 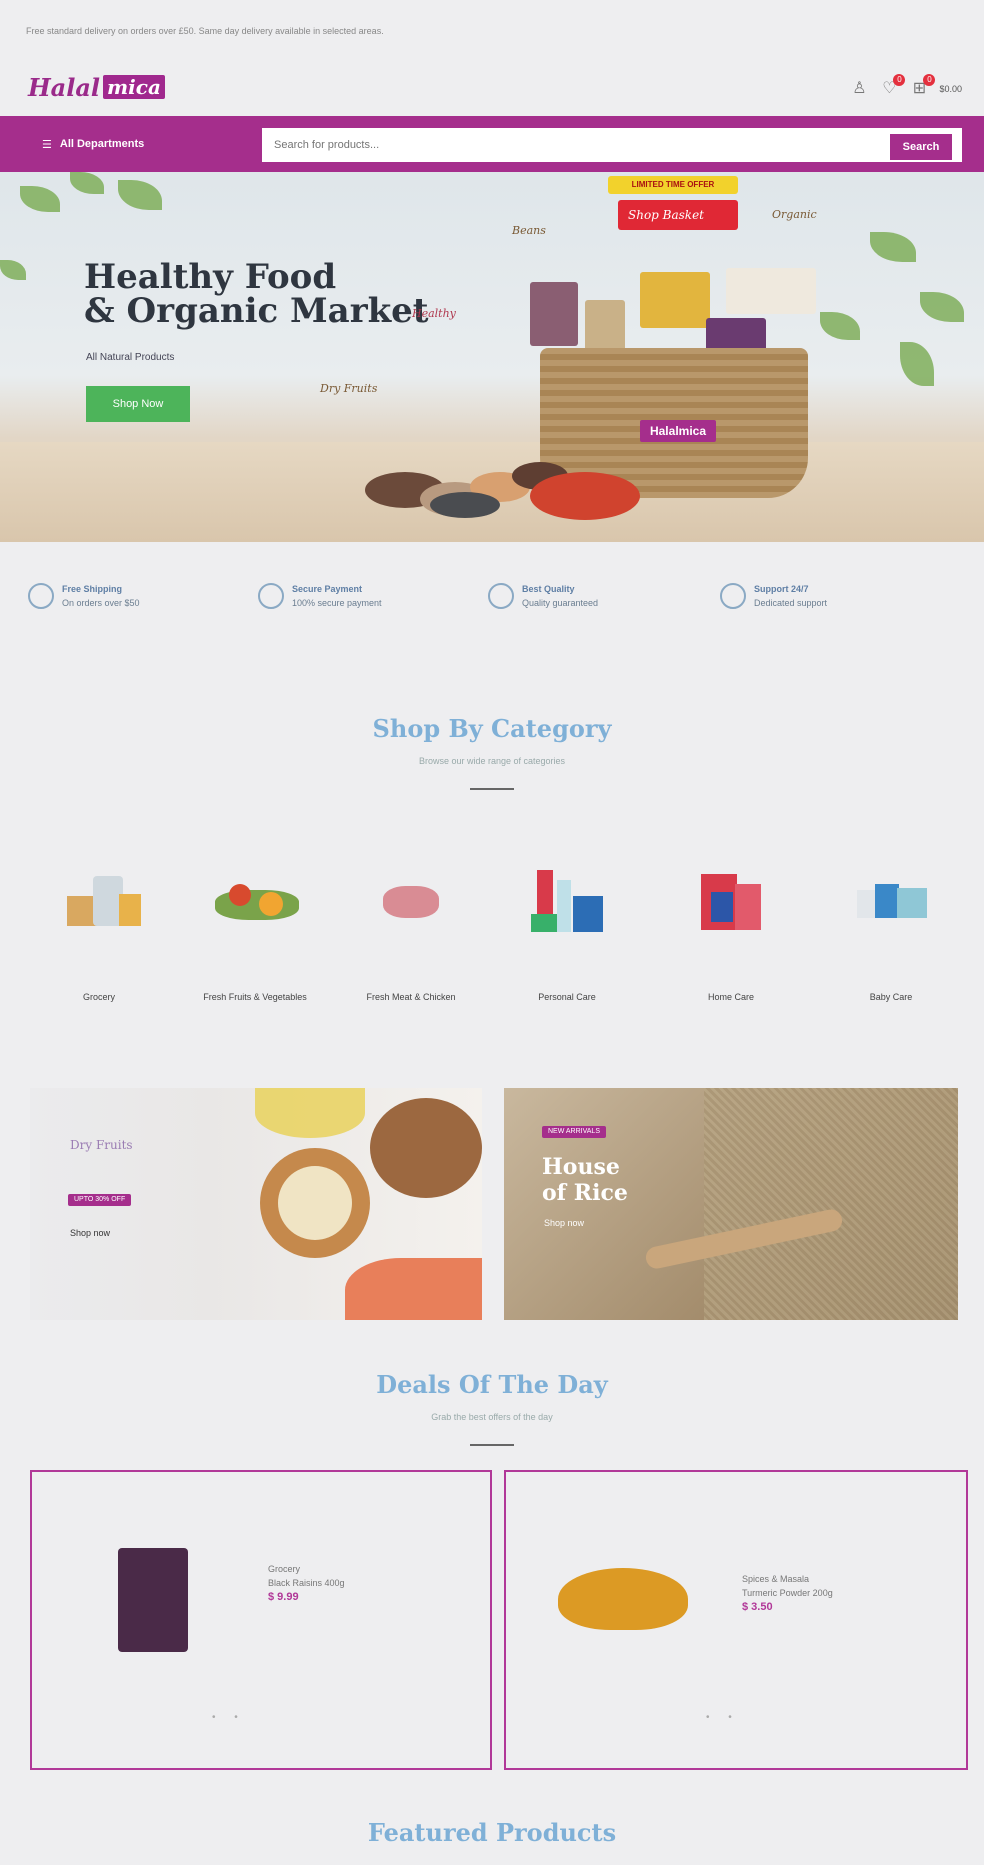 What do you see at coordinates (492, 761) in the screenshot?
I see `shop-by-category-subtitle: Browse our wide range of categories` at bounding box center [492, 761].